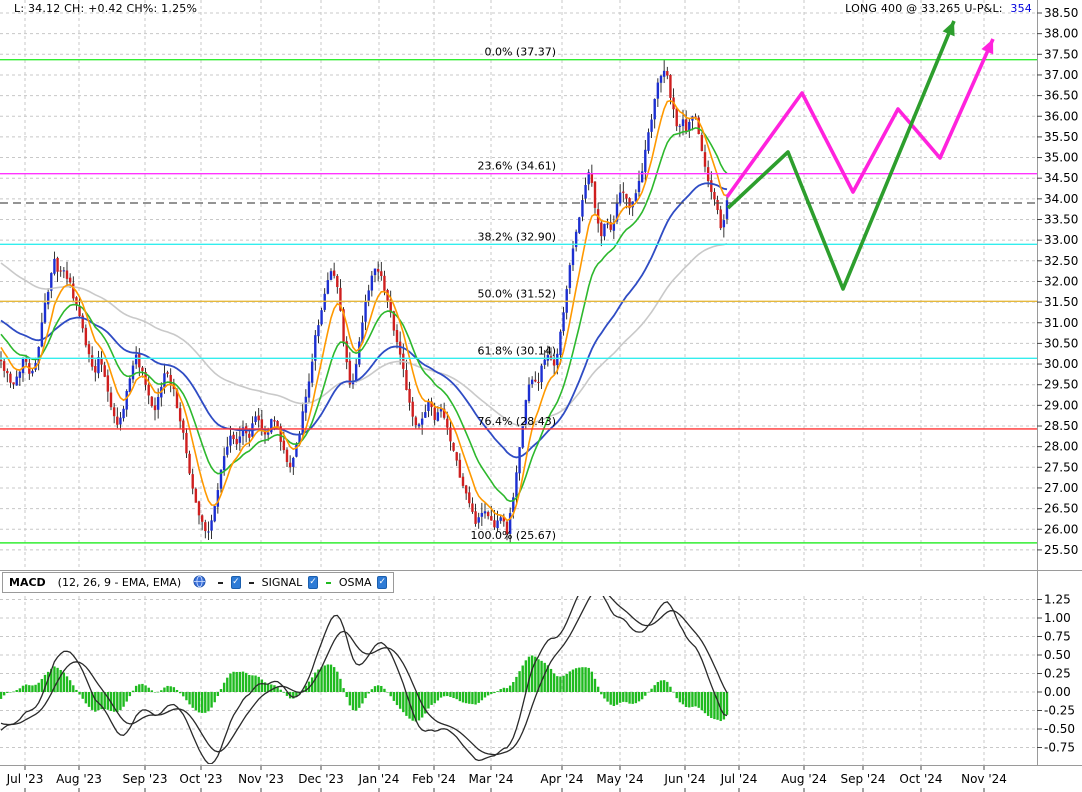  I want to click on fib-label: 61.8% (30.14), so click(516, 350).